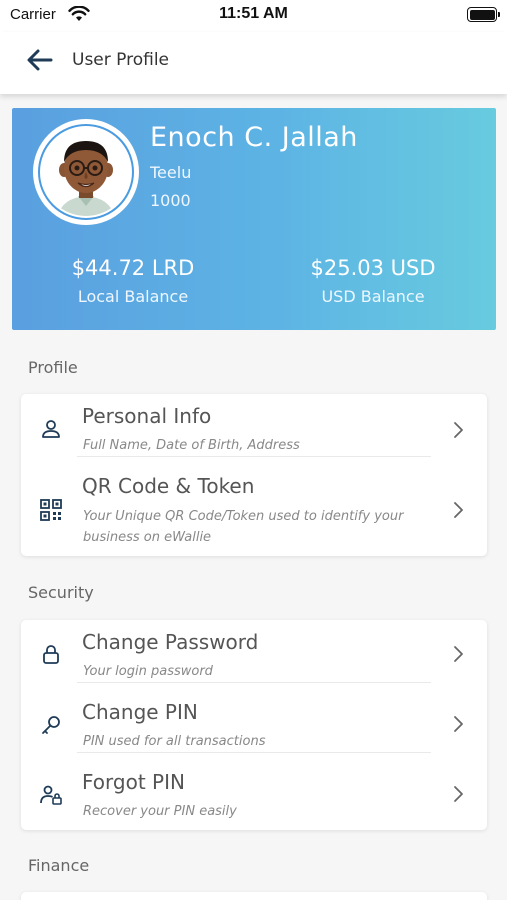  Describe the element at coordinates (133, 296) in the screenshot. I see `local-balance-label: Local Balance` at that location.